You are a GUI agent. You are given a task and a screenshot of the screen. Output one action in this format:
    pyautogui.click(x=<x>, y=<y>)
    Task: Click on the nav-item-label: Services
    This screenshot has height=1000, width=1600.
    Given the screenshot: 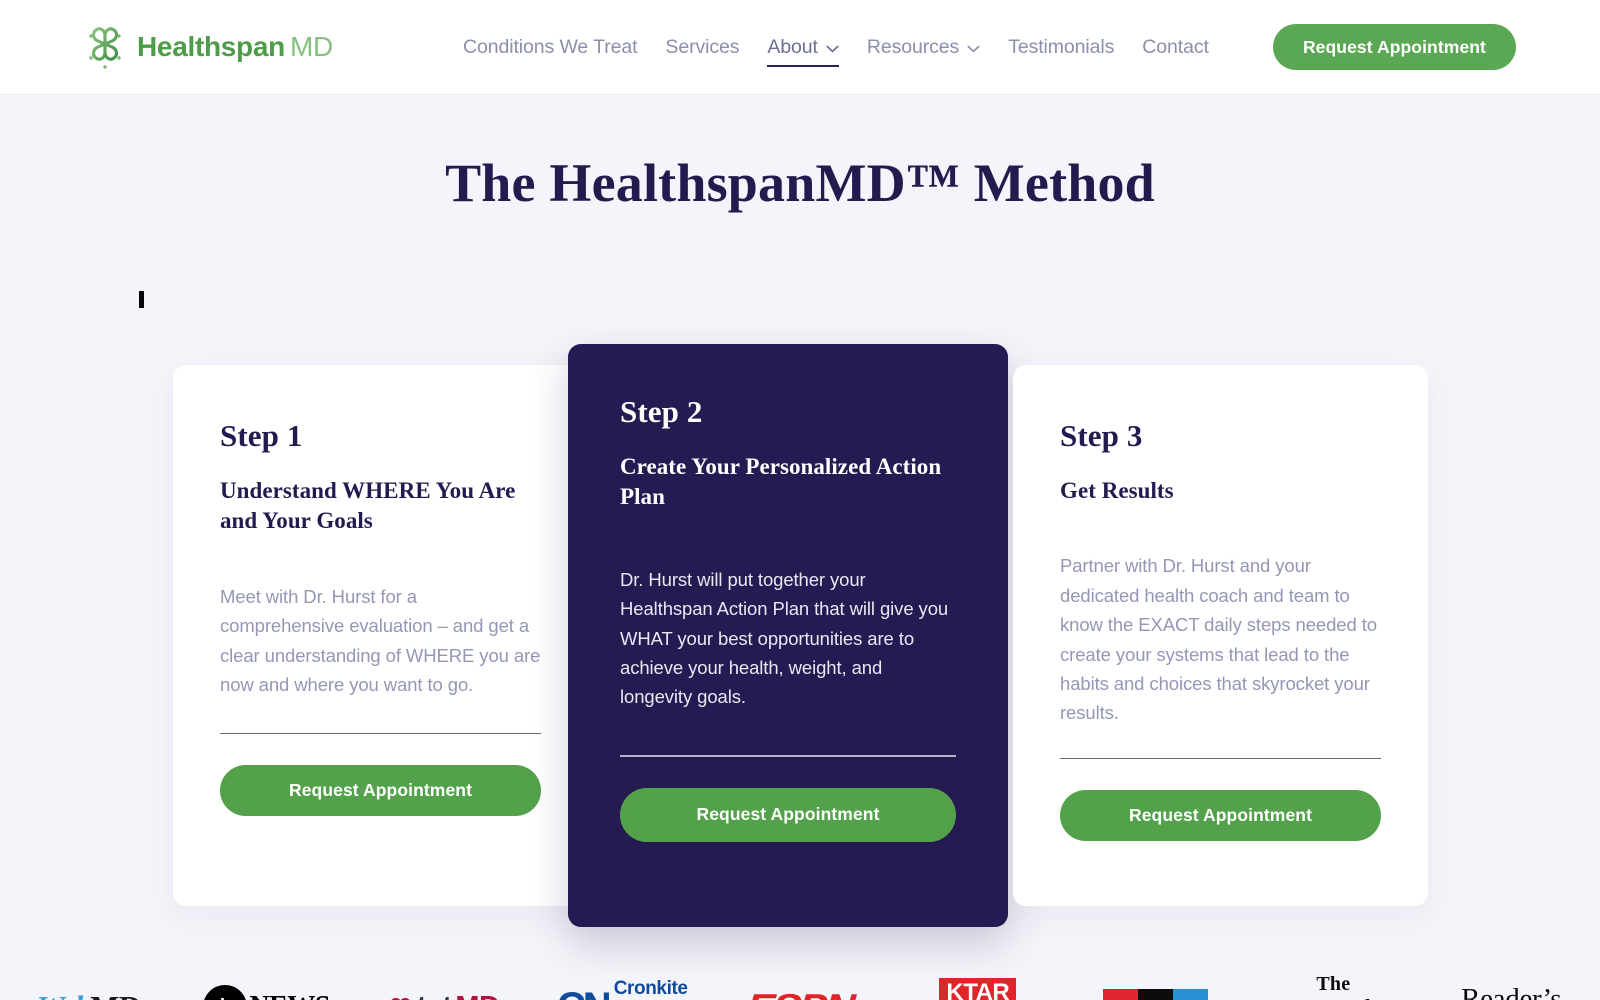 What is the action you would take?
    pyautogui.click(x=702, y=47)
    